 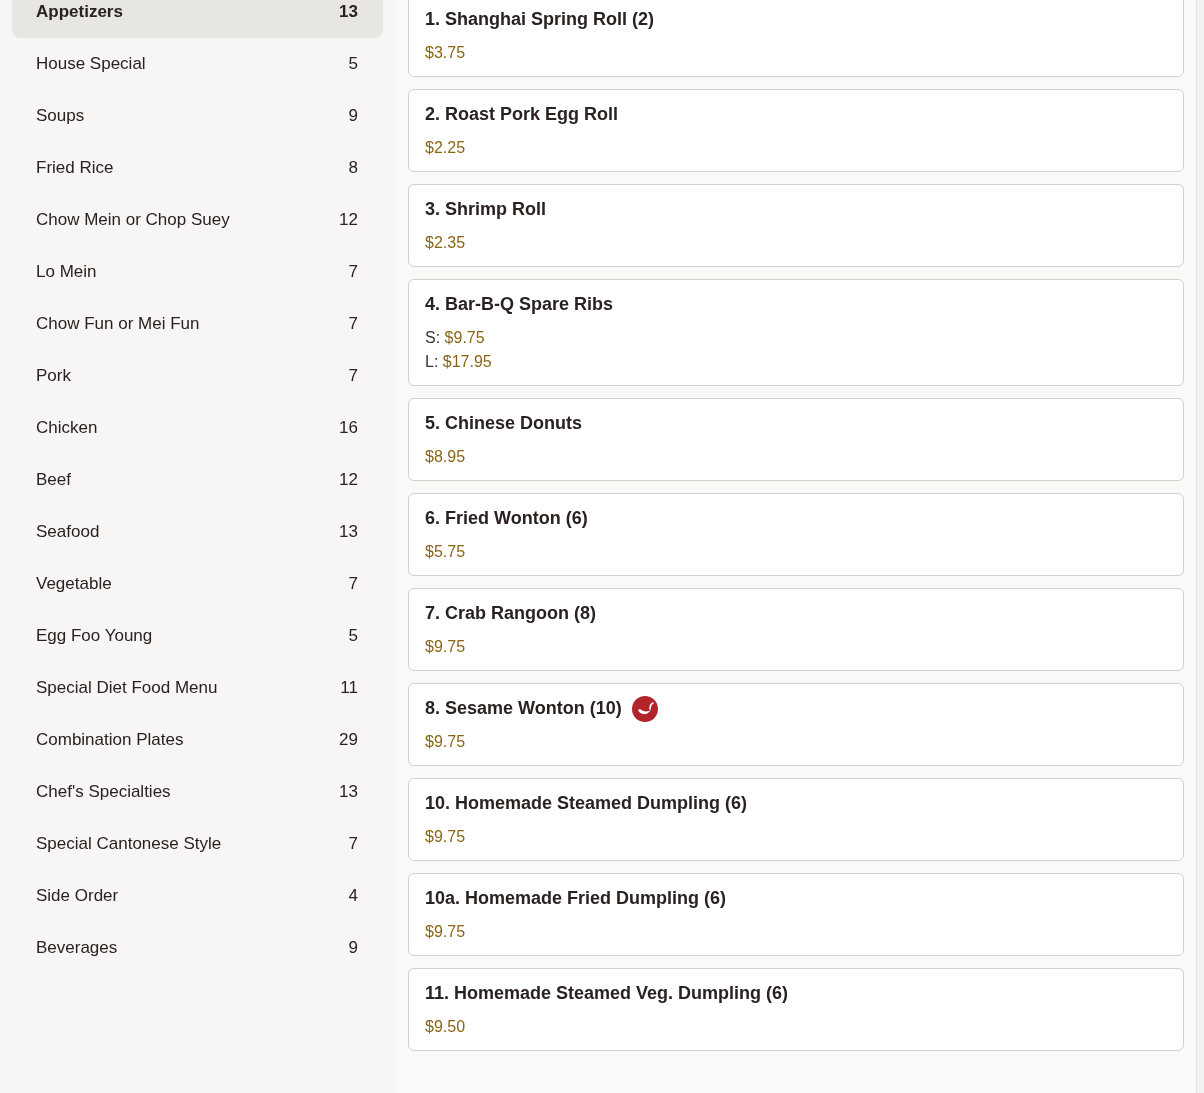 What do you see at coordinates (504, 423) in the screenshot?
I see `menu-item-name: 5. Chinese Donuts` at bounding box center [504, 423].